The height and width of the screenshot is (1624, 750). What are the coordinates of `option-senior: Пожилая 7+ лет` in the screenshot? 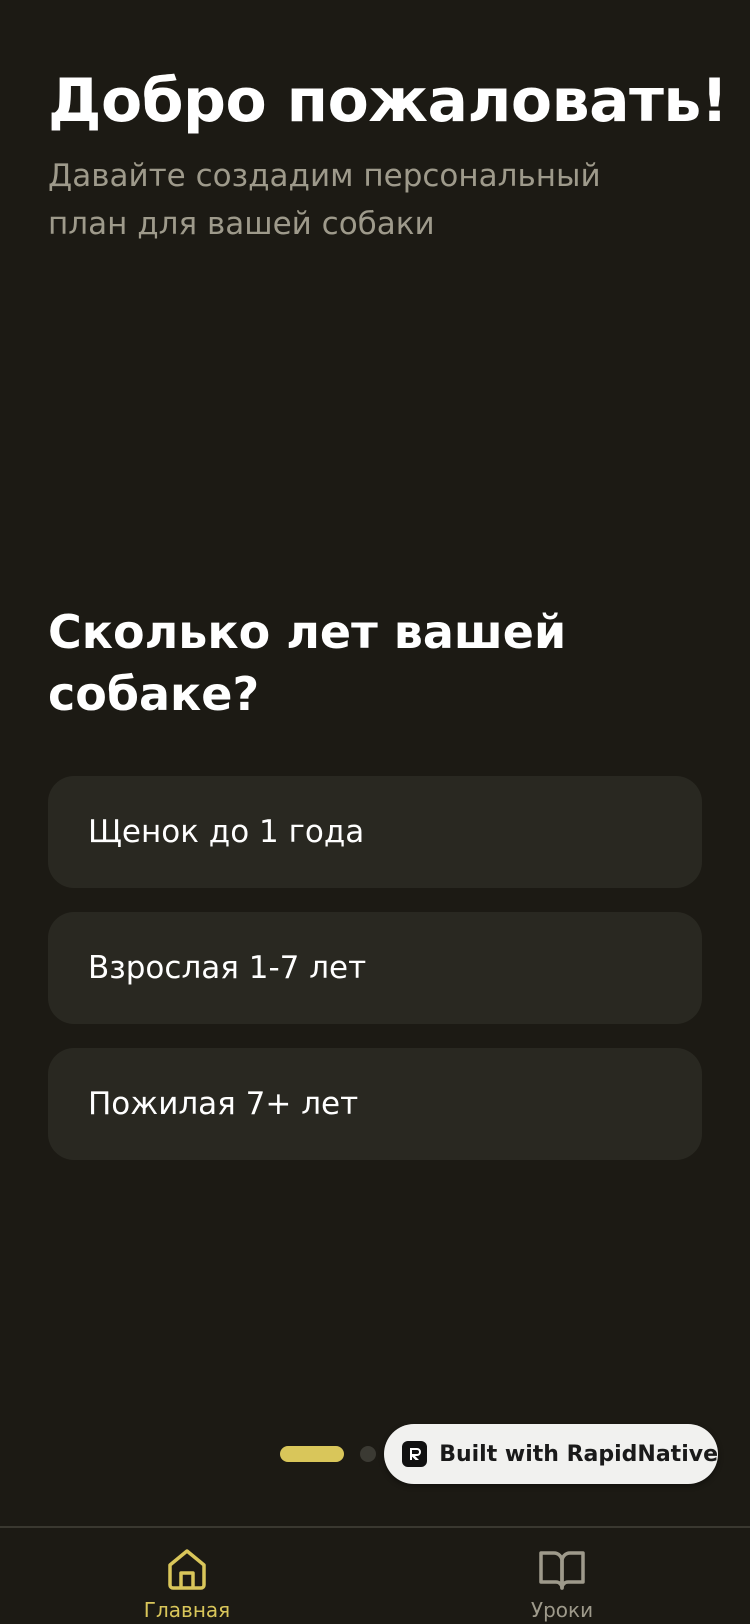 It's located at (375, 1104).